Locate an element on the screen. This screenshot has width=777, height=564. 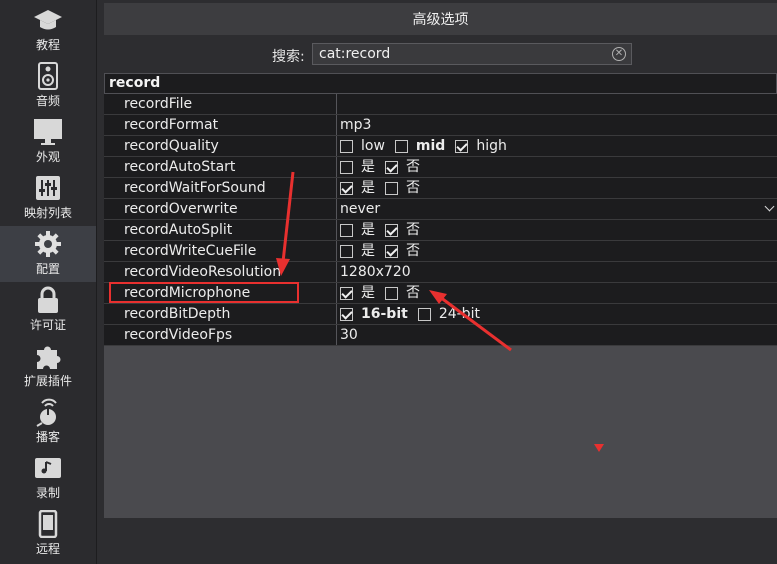
row-recordAutoStart: recordAutoStart 是 否 is located at coordinates (440, 167).